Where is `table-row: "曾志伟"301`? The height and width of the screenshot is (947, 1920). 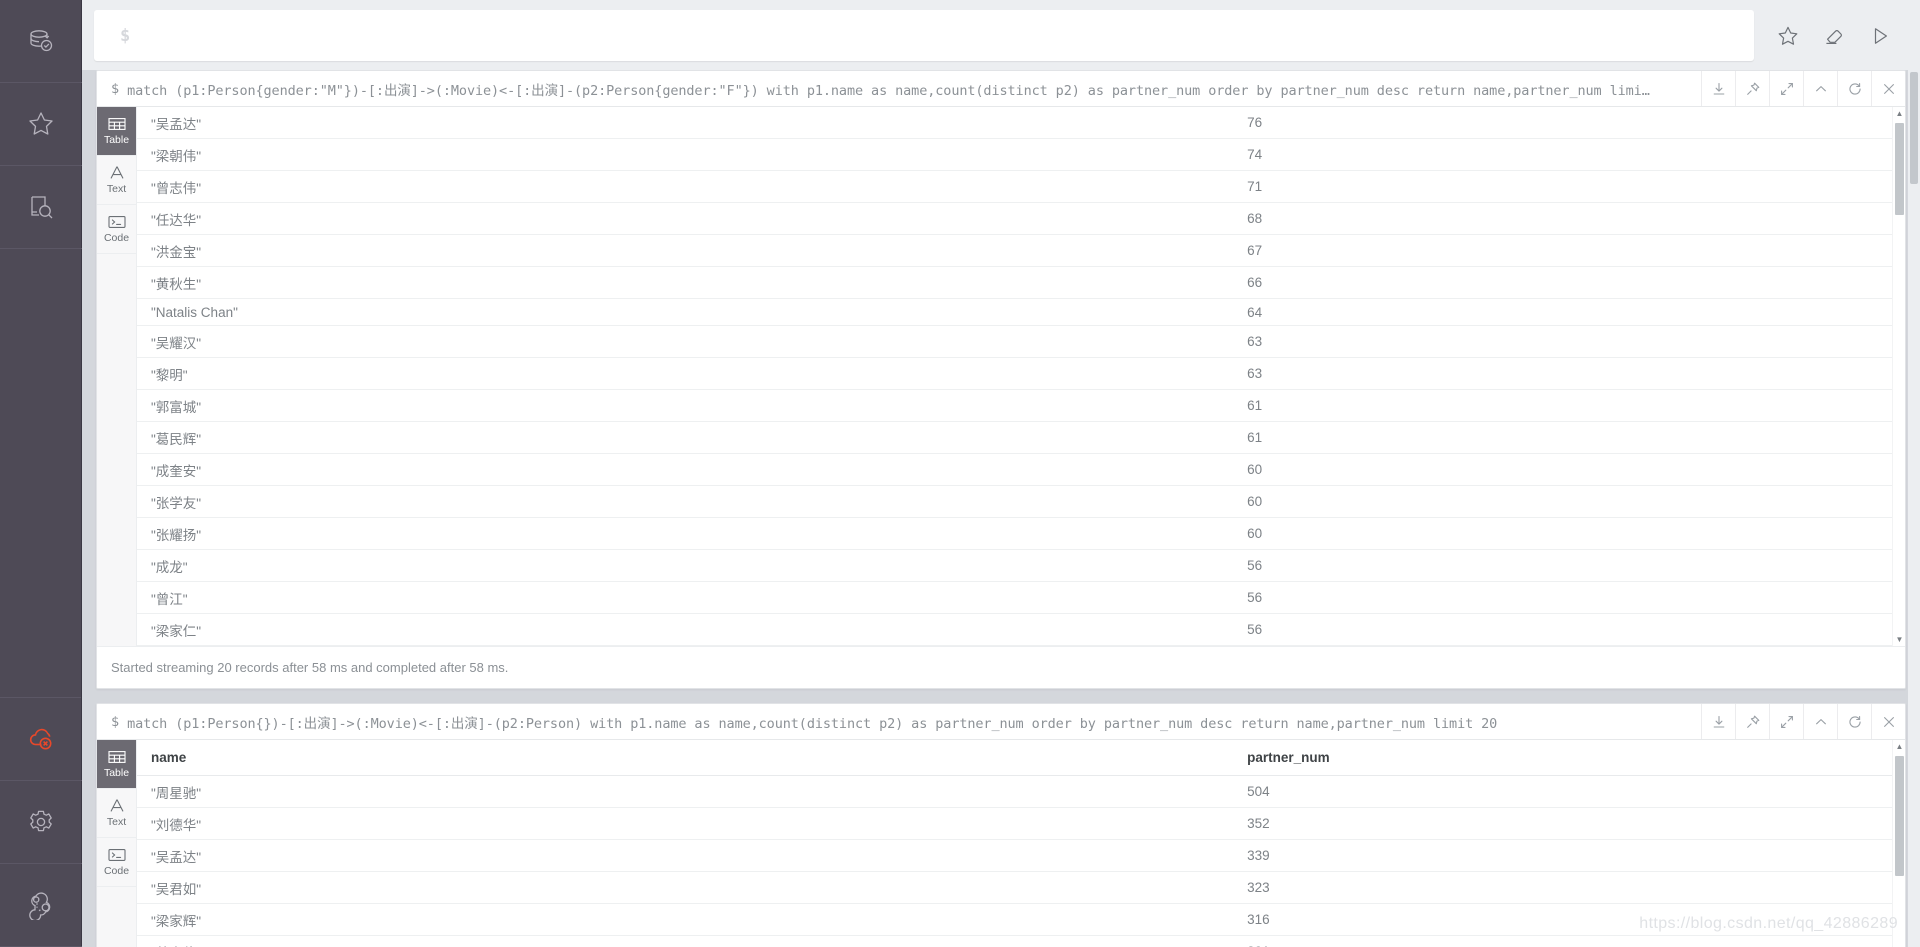
table-row: "曾志伟"301 is located at coordinates (1021, 941).